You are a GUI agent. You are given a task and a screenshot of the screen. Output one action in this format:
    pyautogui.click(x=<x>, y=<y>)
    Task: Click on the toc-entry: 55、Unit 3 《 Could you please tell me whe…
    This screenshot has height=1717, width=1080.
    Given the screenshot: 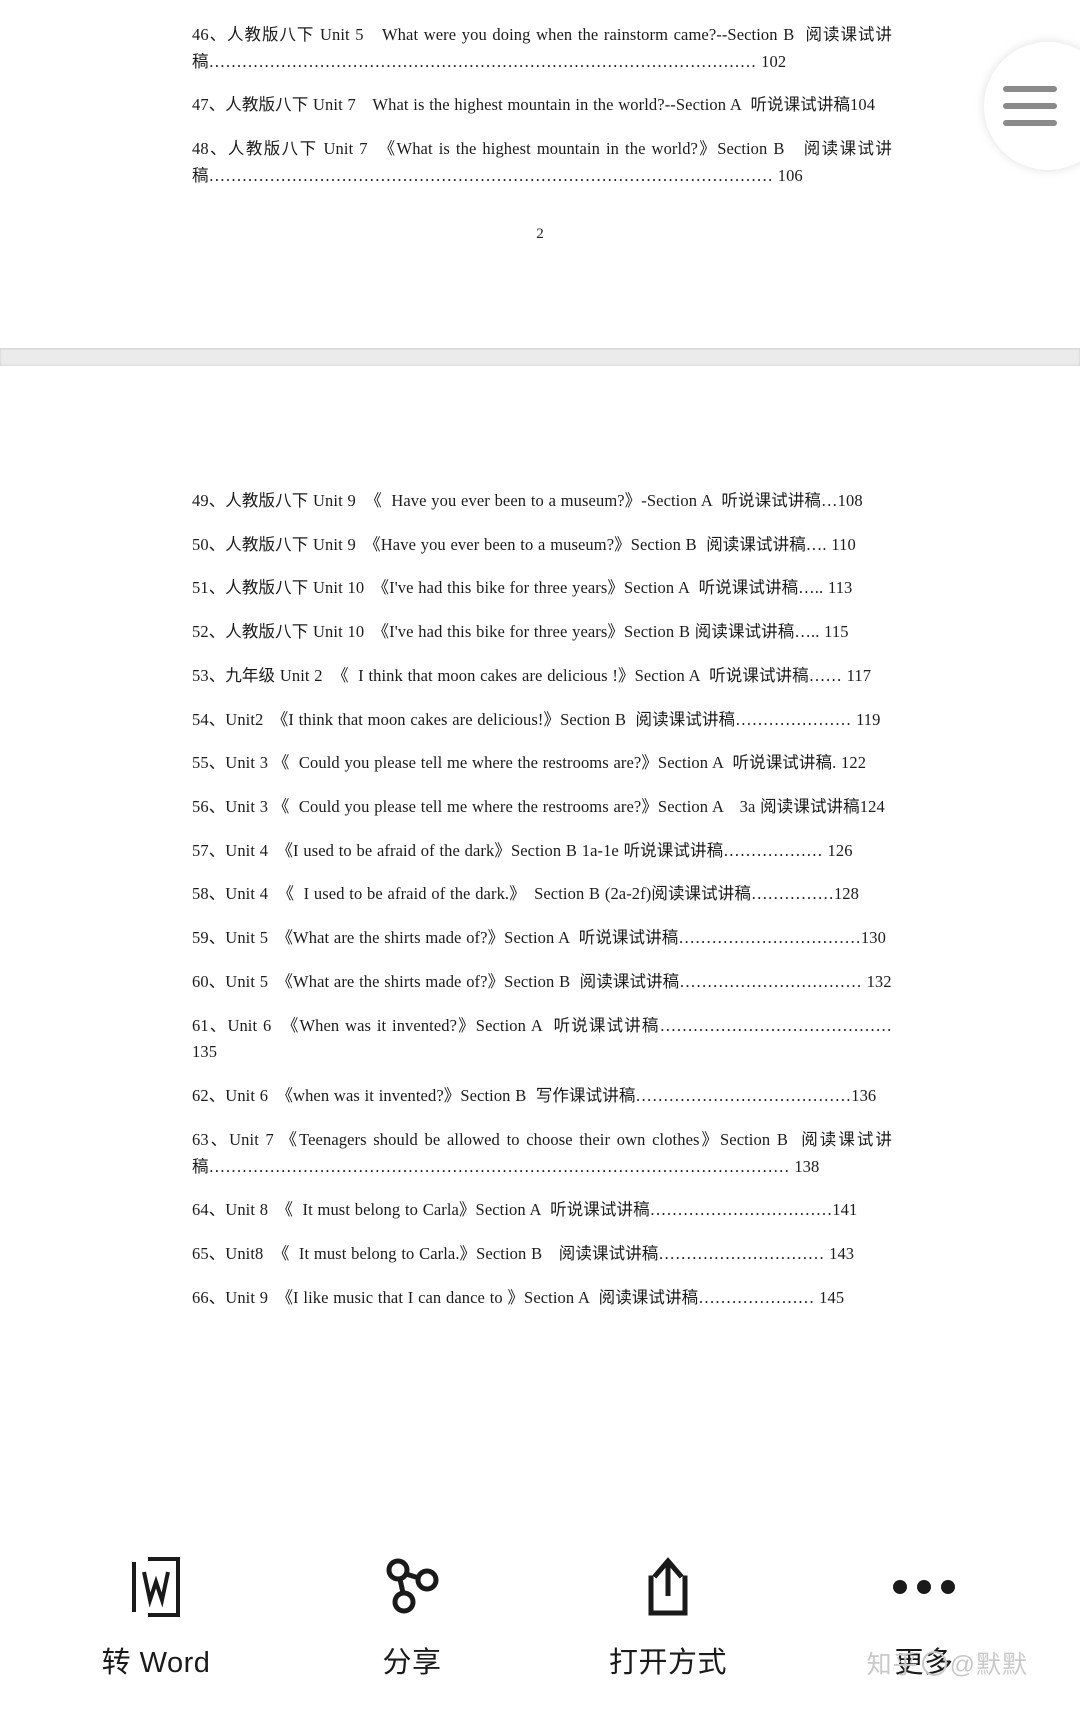 What is the action you would take?
    pyautogui.click(x=529, y=763)
    